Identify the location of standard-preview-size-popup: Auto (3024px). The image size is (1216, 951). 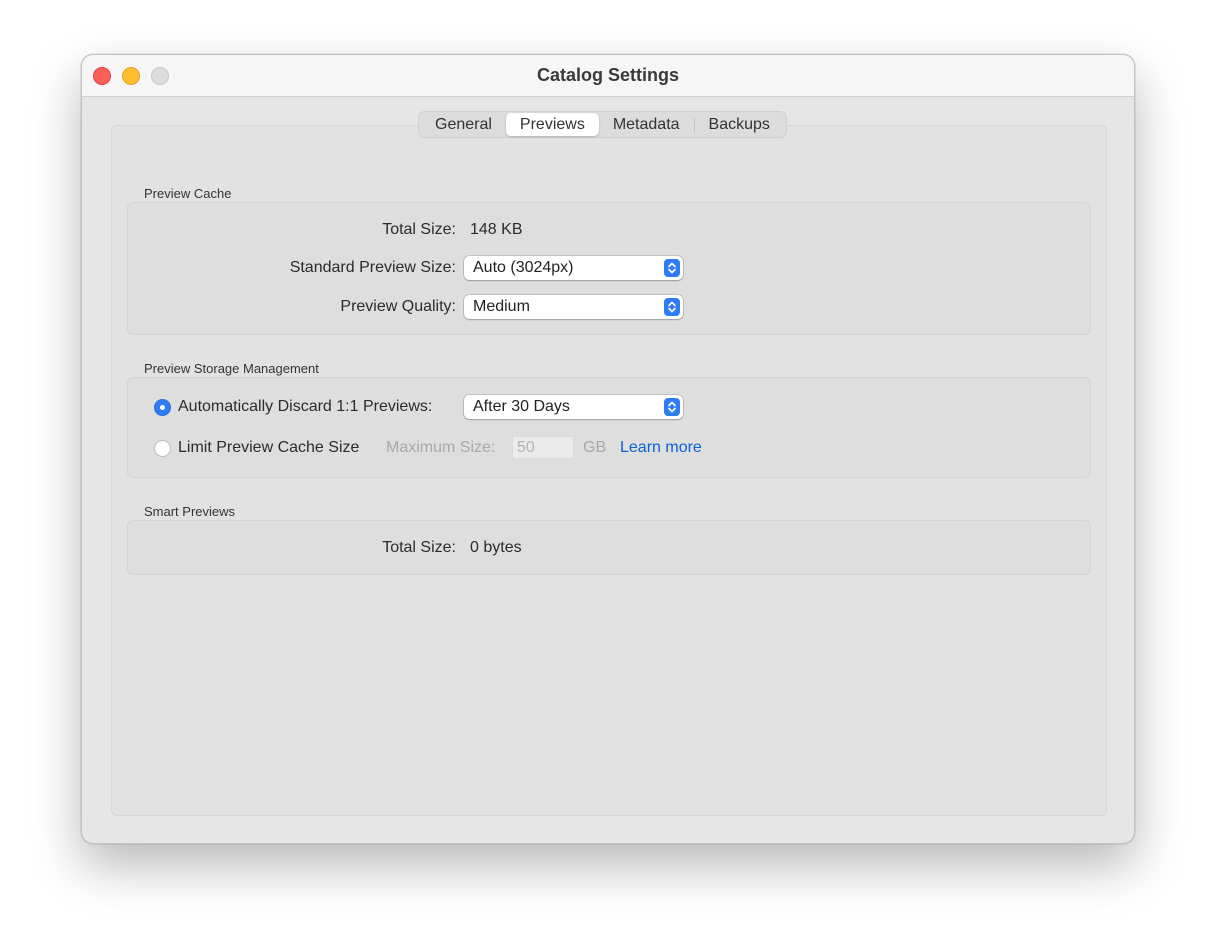
(573, 268).